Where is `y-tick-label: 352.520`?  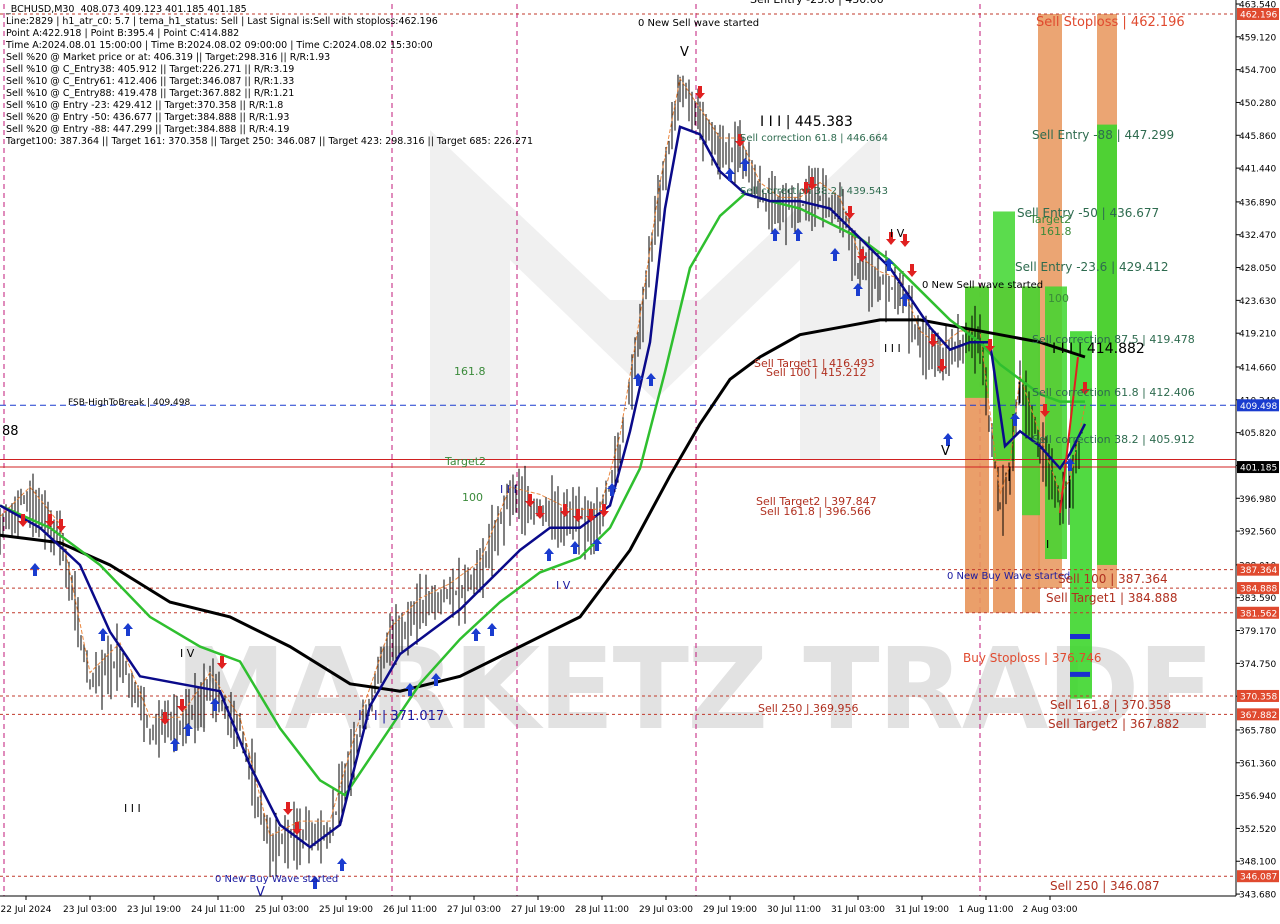 y-tick-label: 352.520 is located at coordinates (1257, 830).